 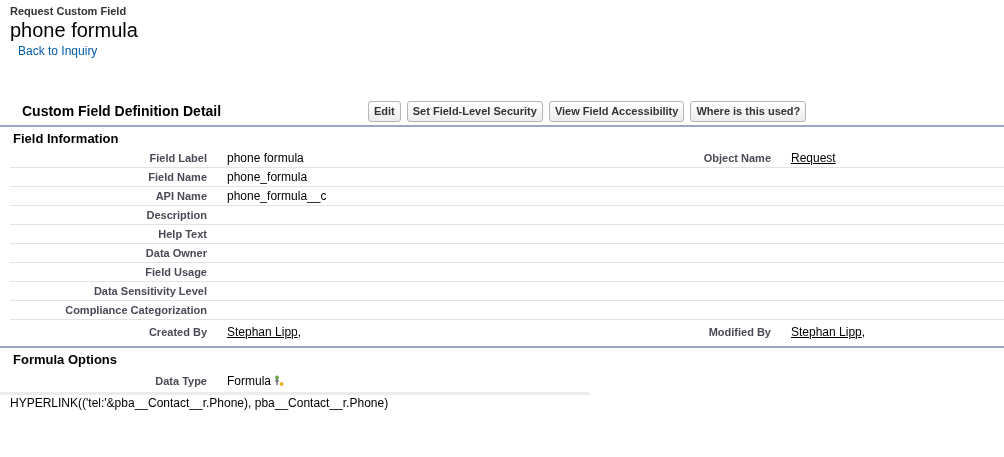 I want to click on action-button: View Field Accessibility, so click(x=616, y=111).